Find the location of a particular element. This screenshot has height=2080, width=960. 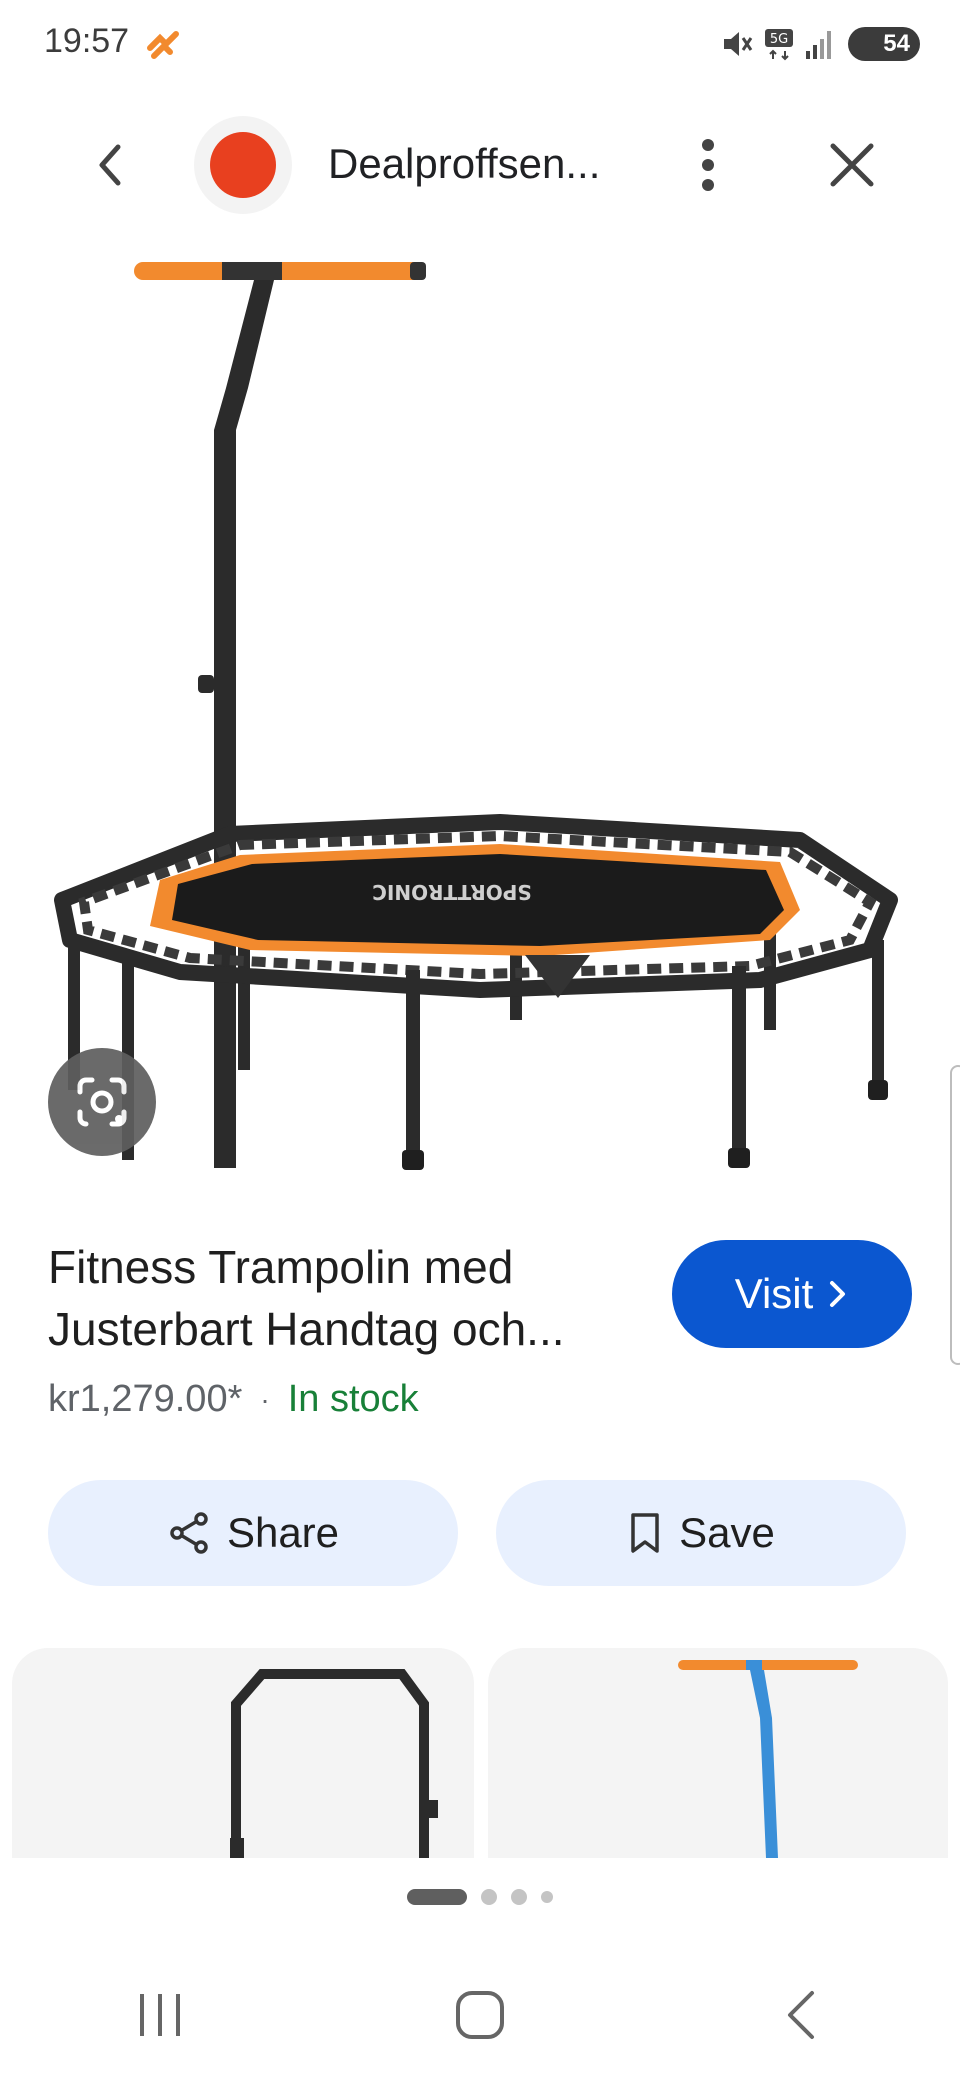

status-bar: 19:57 5G 54 is located at coordinates (480, 45).